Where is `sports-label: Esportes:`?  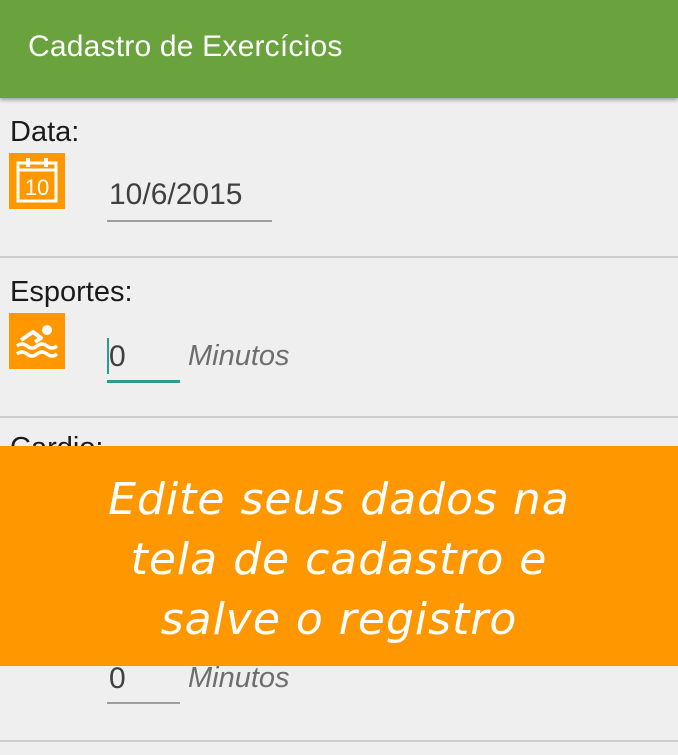
sports-label: Esportes: is located at coordinates (71, 292).